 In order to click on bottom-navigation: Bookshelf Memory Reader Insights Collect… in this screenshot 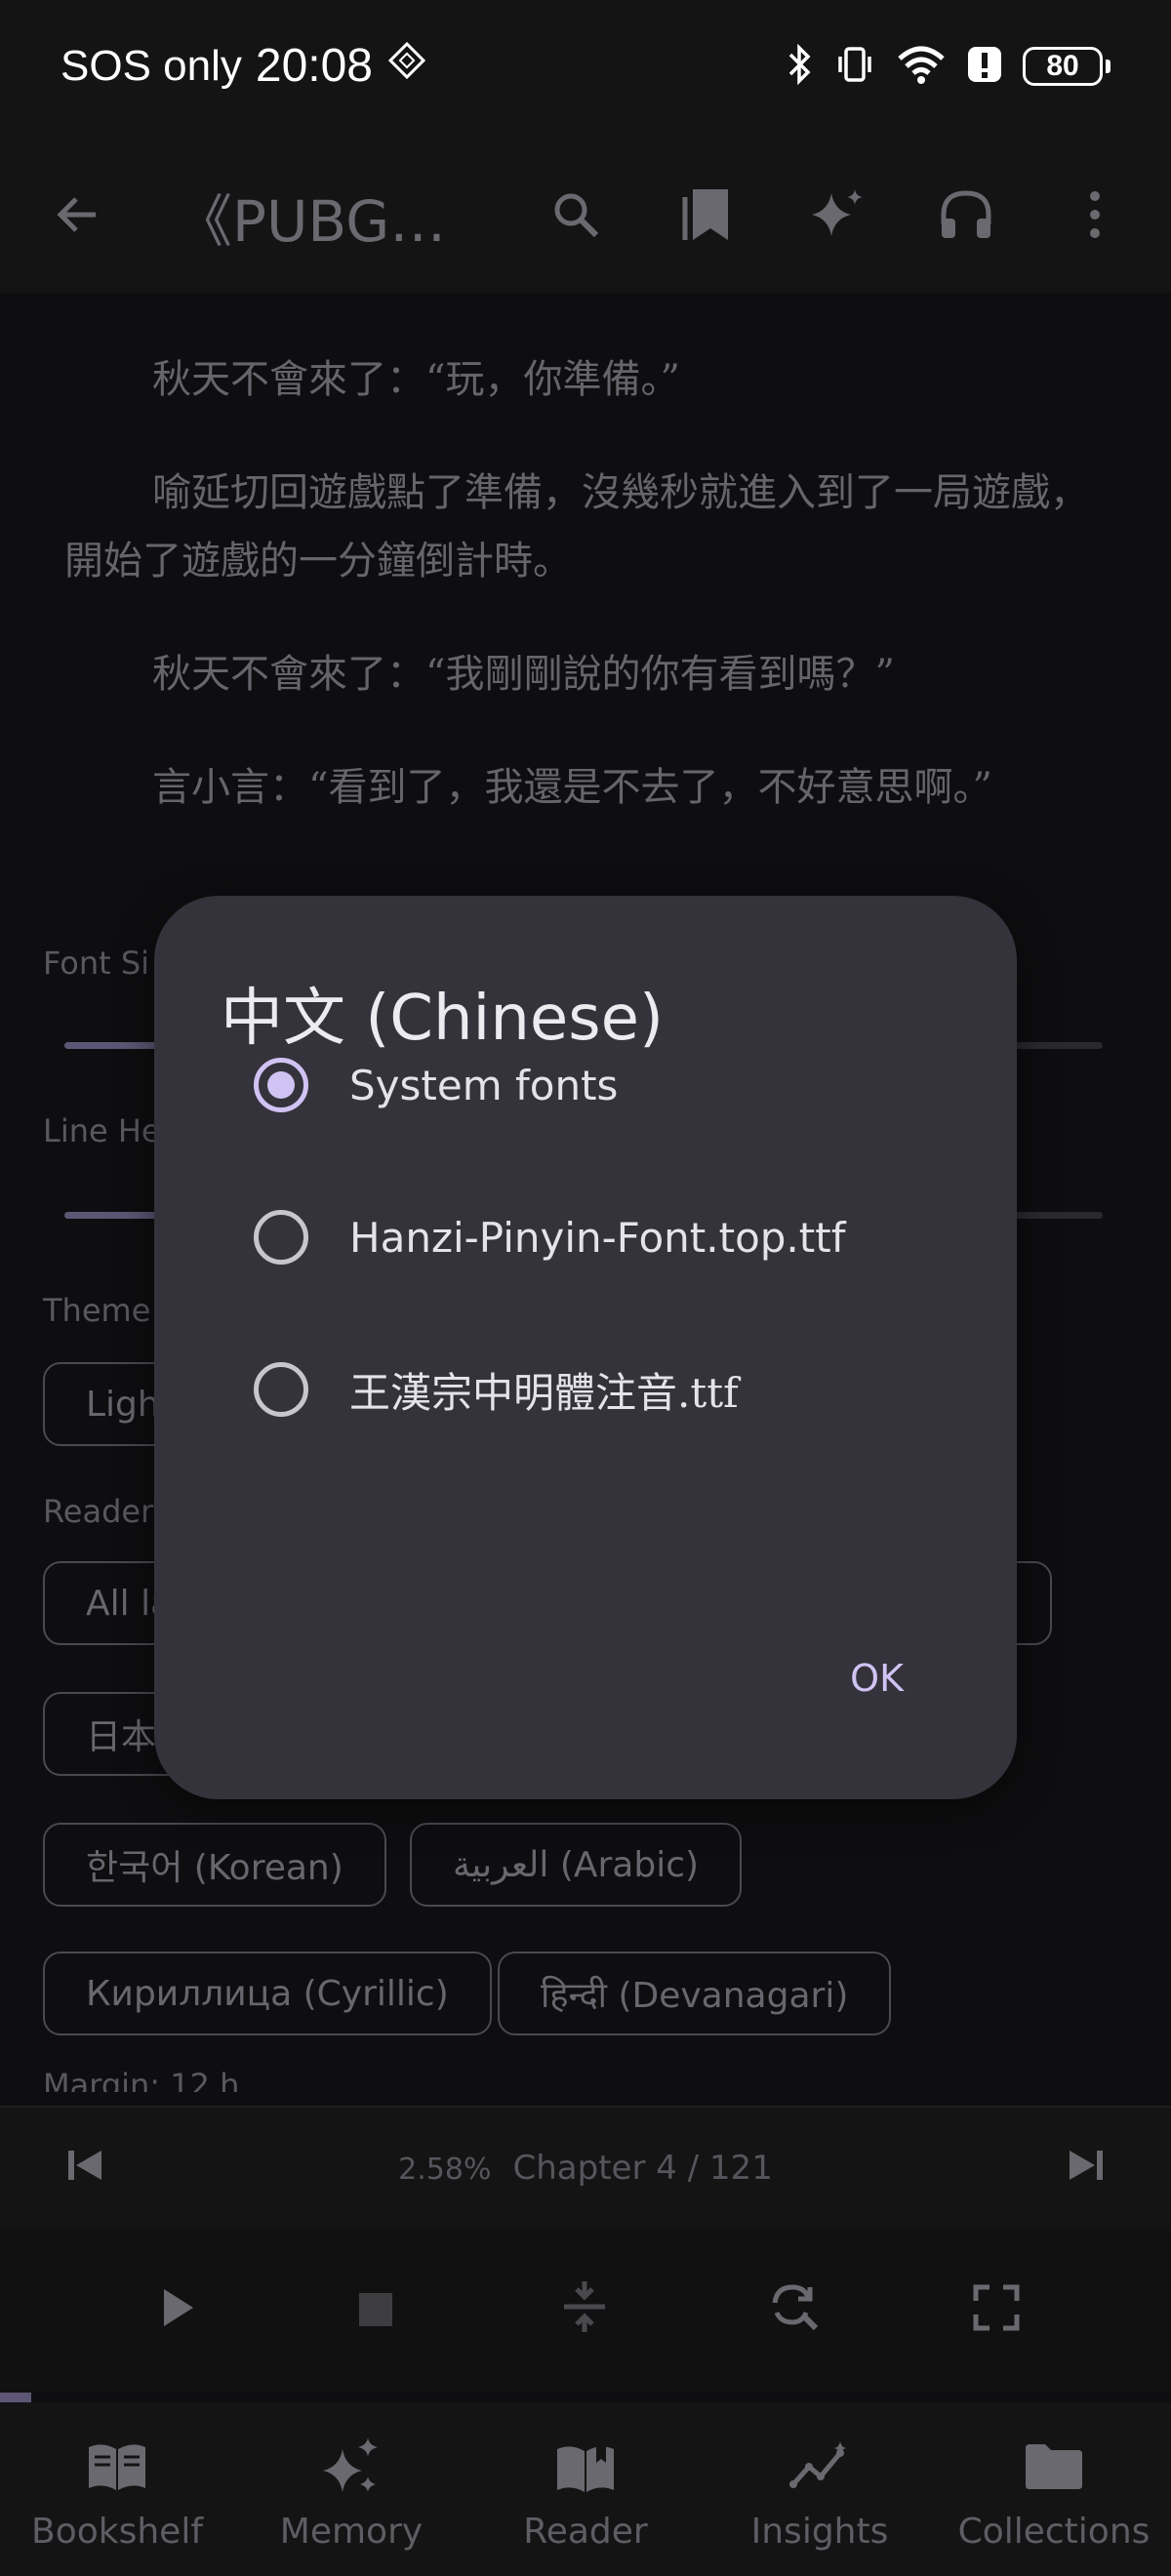, I will do `click(585, 2489)`.